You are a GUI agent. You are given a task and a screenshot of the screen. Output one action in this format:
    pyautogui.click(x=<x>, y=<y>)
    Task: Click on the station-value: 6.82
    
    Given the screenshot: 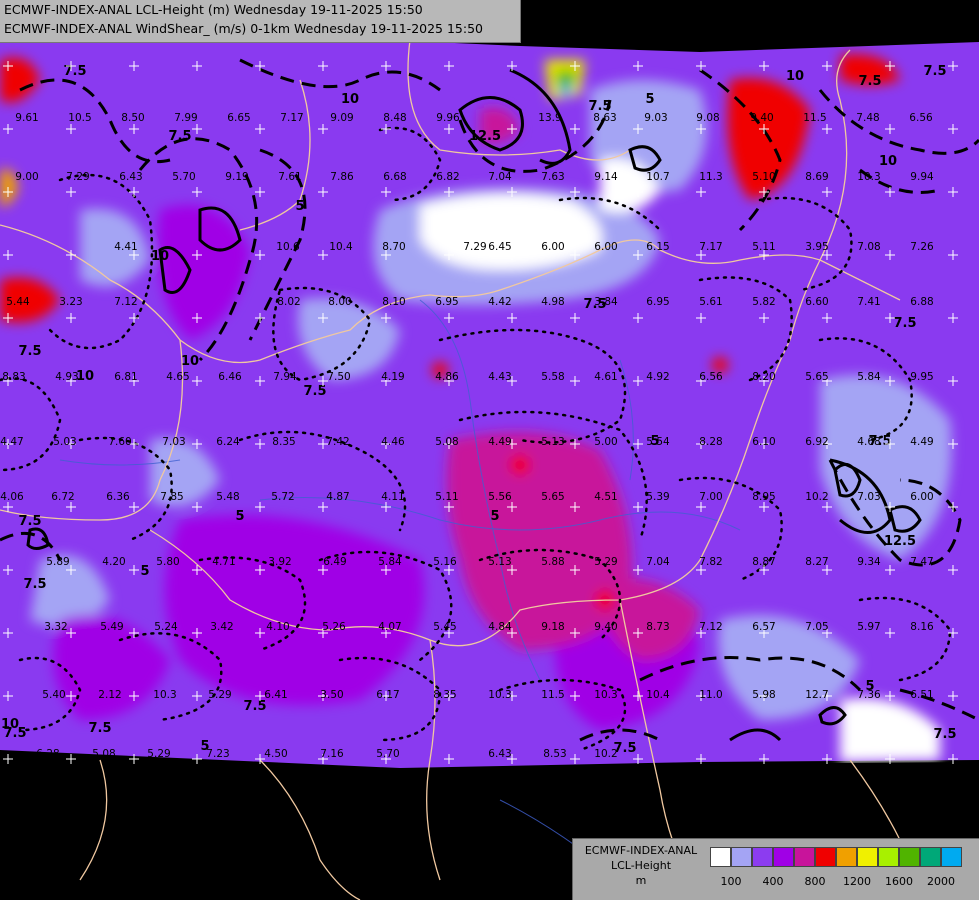 What is the action you would take?
    pyautogui.click(x=447, y=177)
    